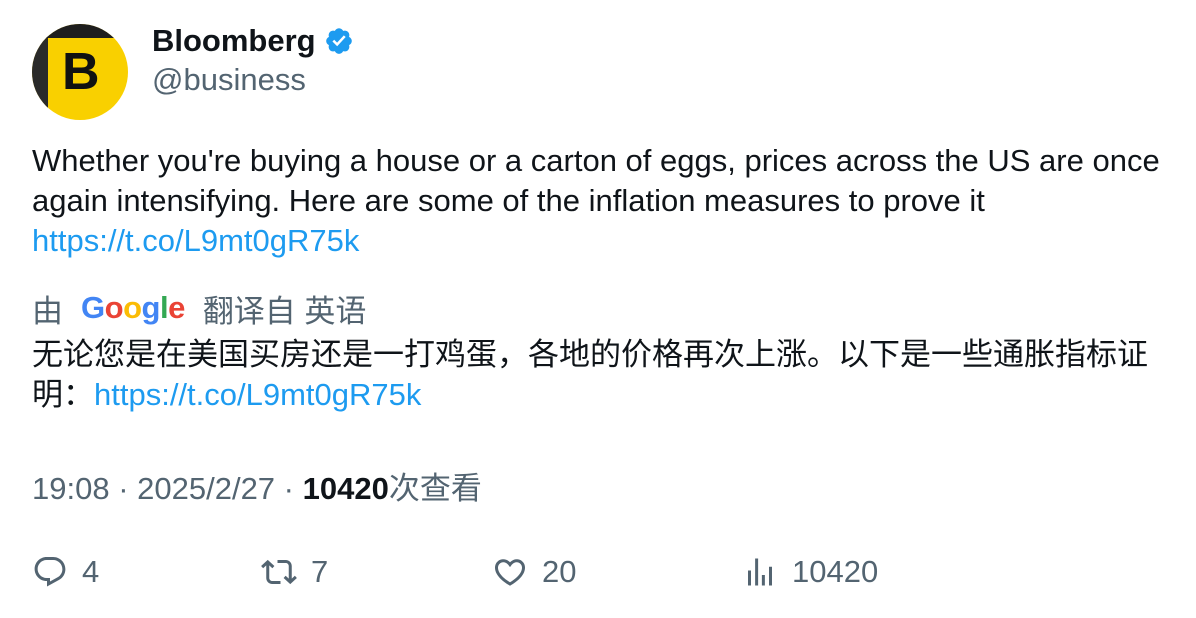 The width and height of the screenshot is (1196, 618). Describe the element at coordinates (195, 240) in the screenshot. I see `tweet-link: https://t.co/L9mt0gR75k` at that location.